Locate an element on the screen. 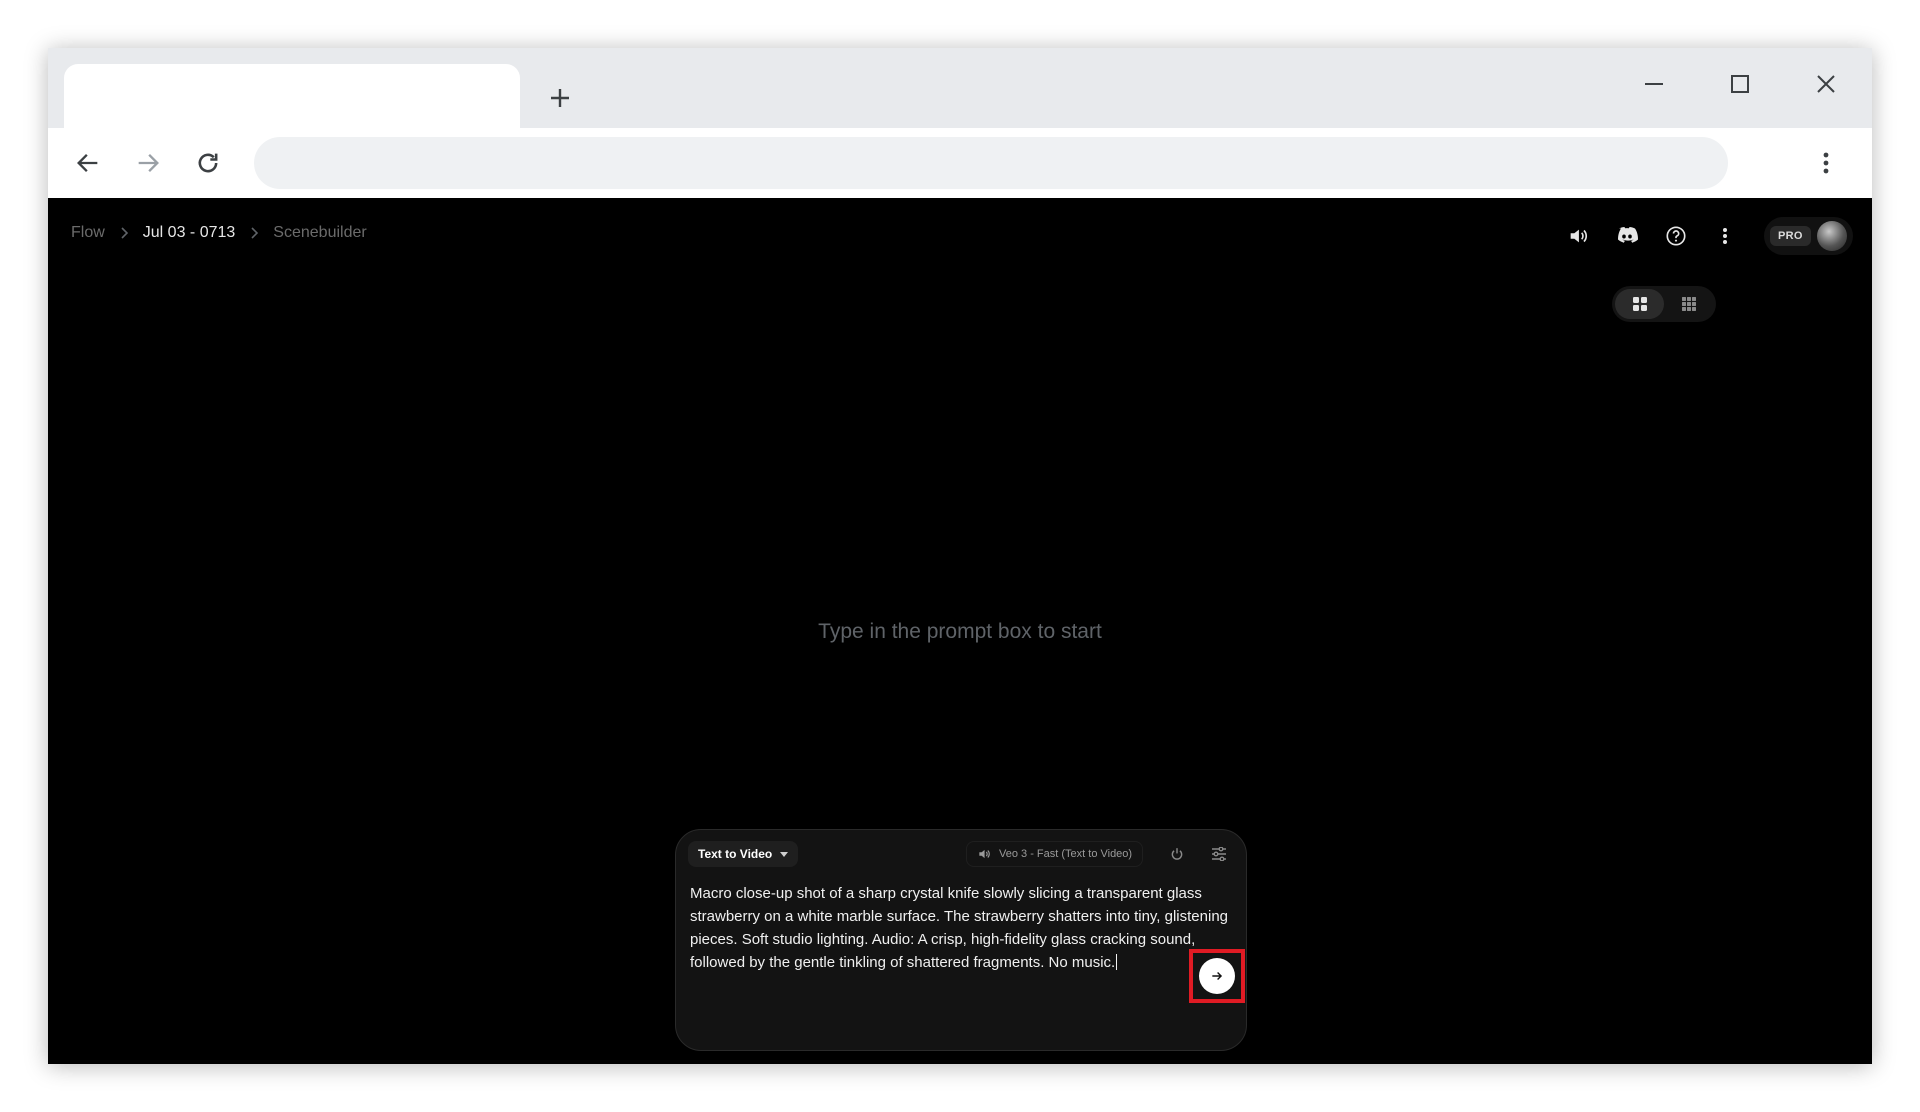 The height and width of the screenshot is (1112, 1920). reset-button is located at coordinates (1177, 854).